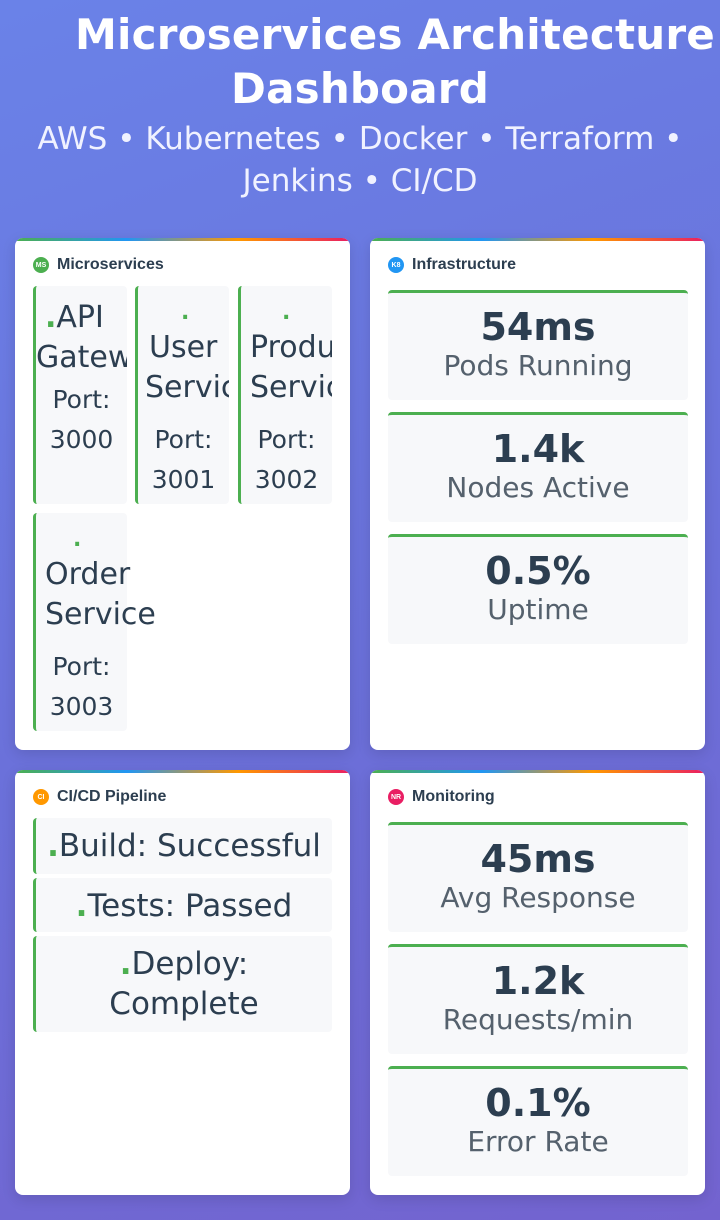  What do you see at coordinates (396, 797) in the screenshot?
I see `newrelic-badge-icon: NR` at bounding box center [396, 797].